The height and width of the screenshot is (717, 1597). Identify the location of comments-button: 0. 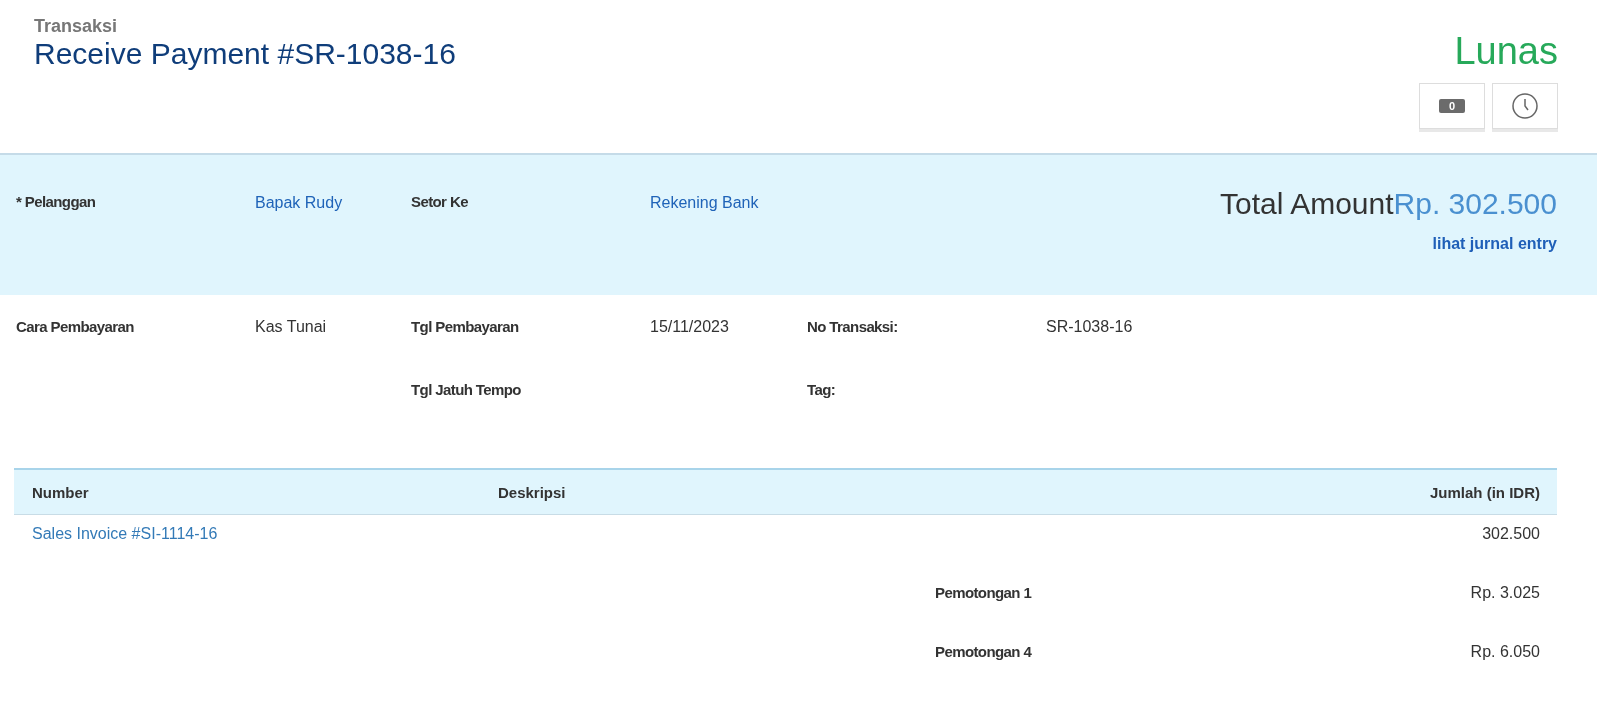
(1452, 106).